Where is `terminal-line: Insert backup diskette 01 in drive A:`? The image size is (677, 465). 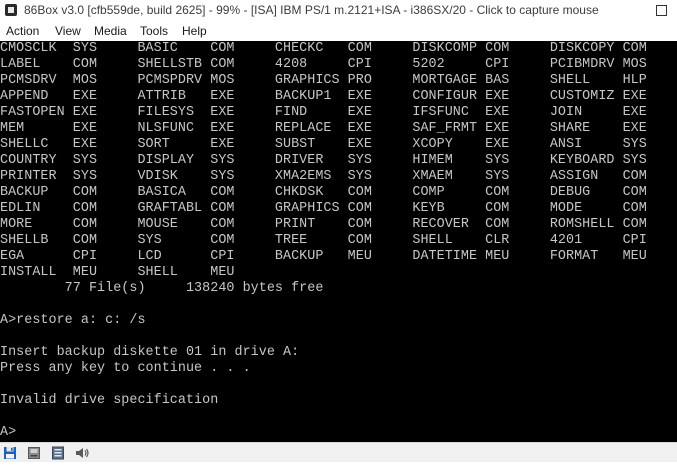
terminal-line: Insert backup diskette 01 in drive A: is located at coordinates (150, 352).